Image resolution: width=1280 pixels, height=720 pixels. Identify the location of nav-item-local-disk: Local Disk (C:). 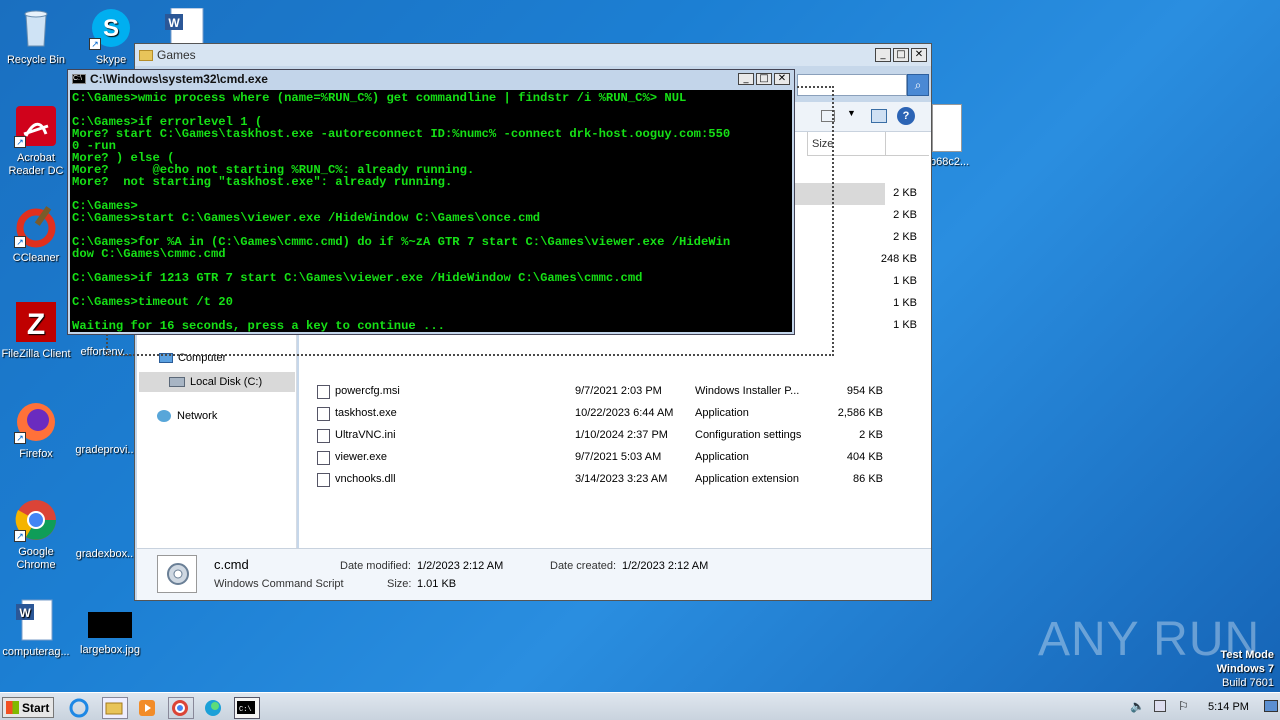
(217, 382).